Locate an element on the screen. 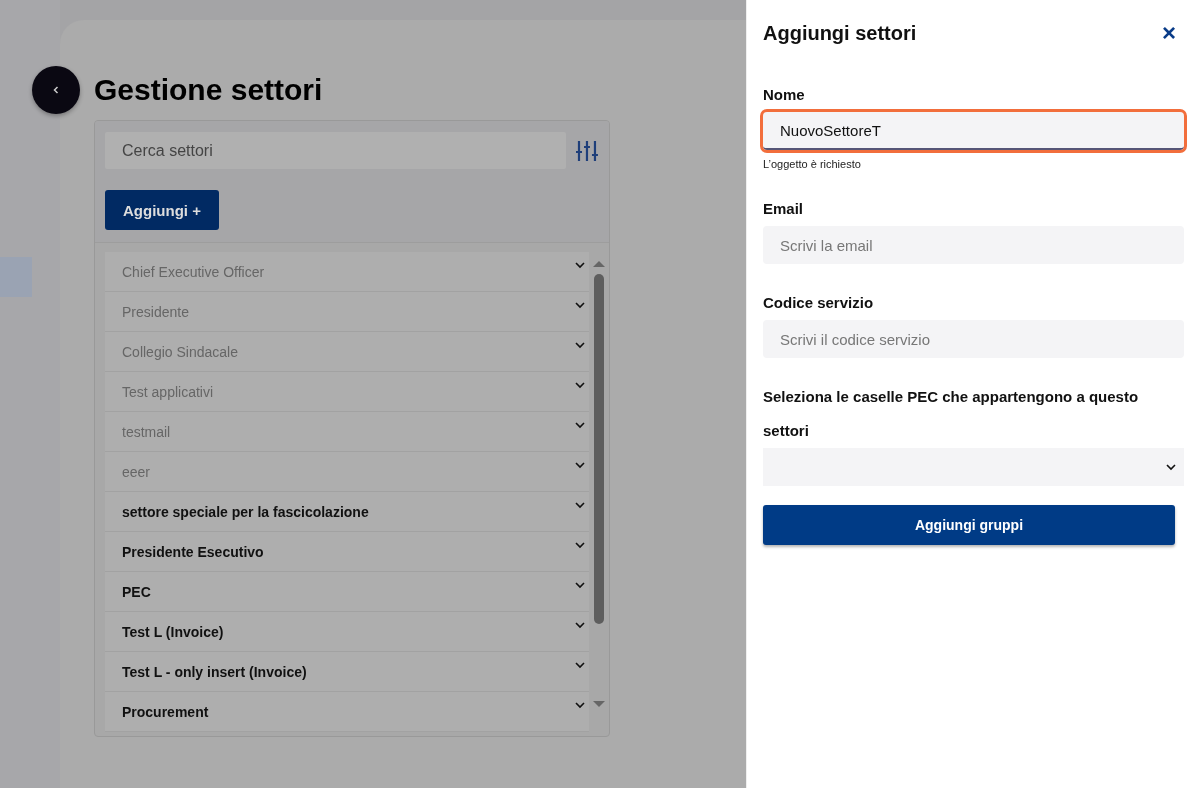 The image size is (1200, 788). sector-name: Procurement is located at coordinates (165, 711).